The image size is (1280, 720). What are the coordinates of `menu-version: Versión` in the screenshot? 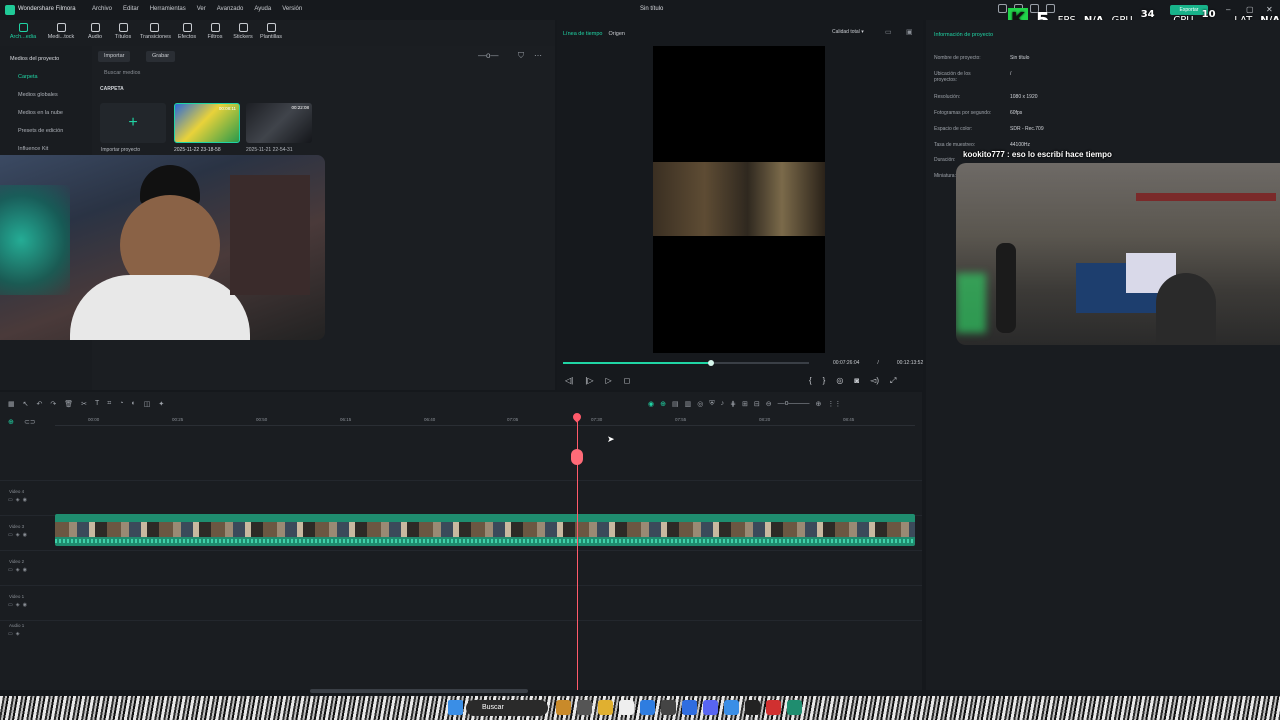 It's located at (292, 9).